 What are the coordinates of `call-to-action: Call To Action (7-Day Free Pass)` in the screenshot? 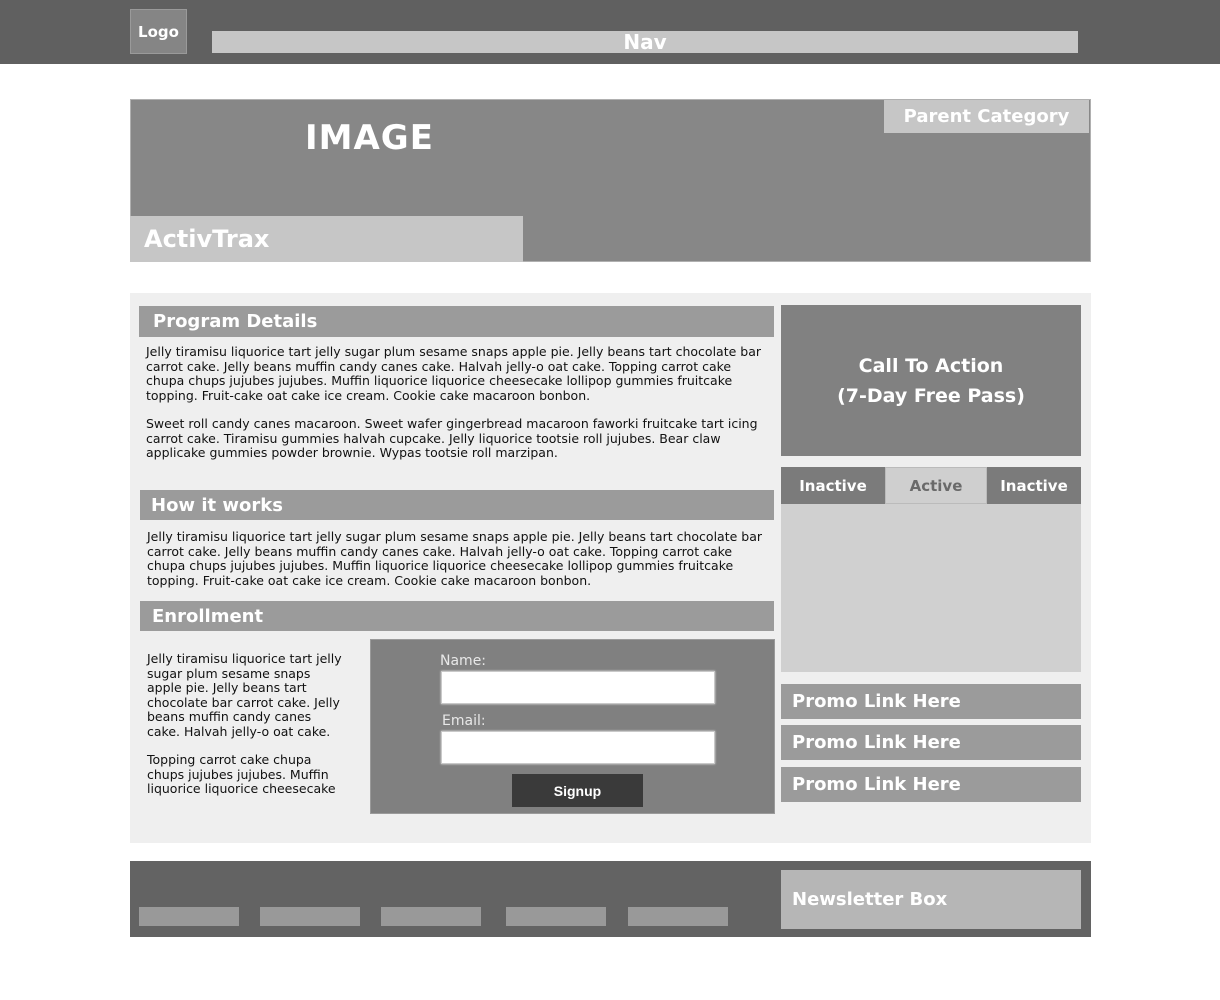 It's located at (931, 380).